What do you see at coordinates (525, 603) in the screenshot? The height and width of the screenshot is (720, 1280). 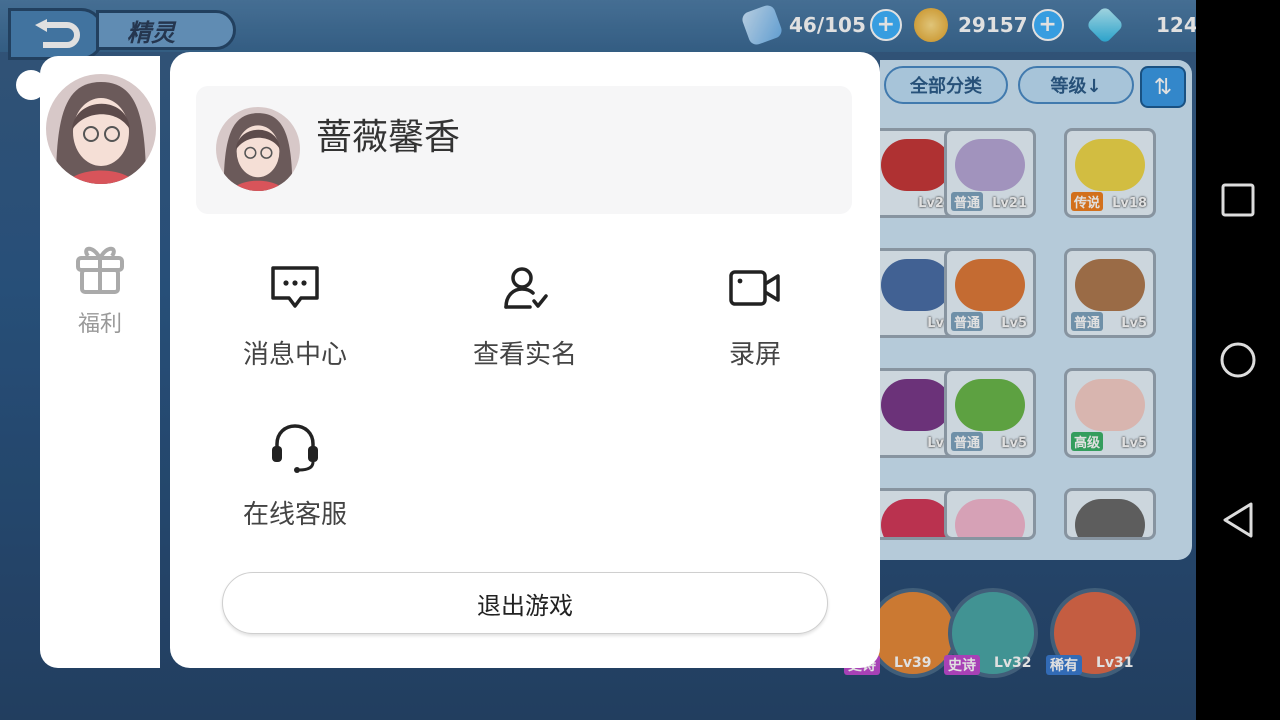 I see `exit-game-button: 退出游戏` at bounding box center [525, 603].